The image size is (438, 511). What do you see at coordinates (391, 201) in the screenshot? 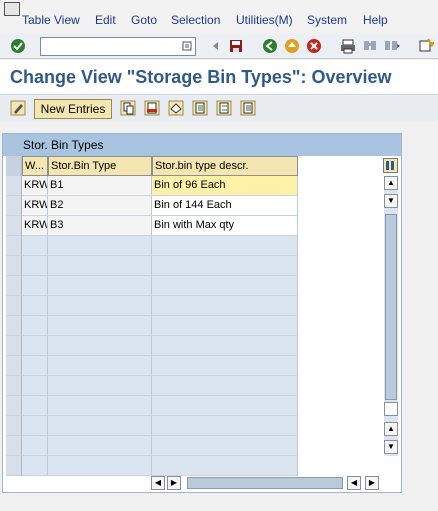
I see `scroll-page-up-button: ▼` at bounding box center [391, 201].